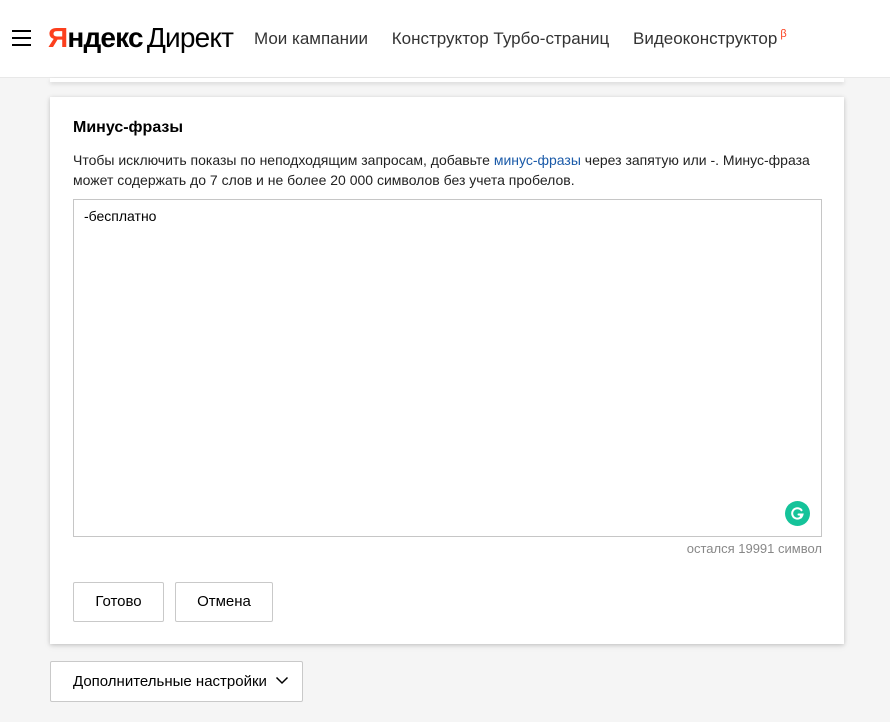  I want to click on done-button: Готово, so click(118, 602).